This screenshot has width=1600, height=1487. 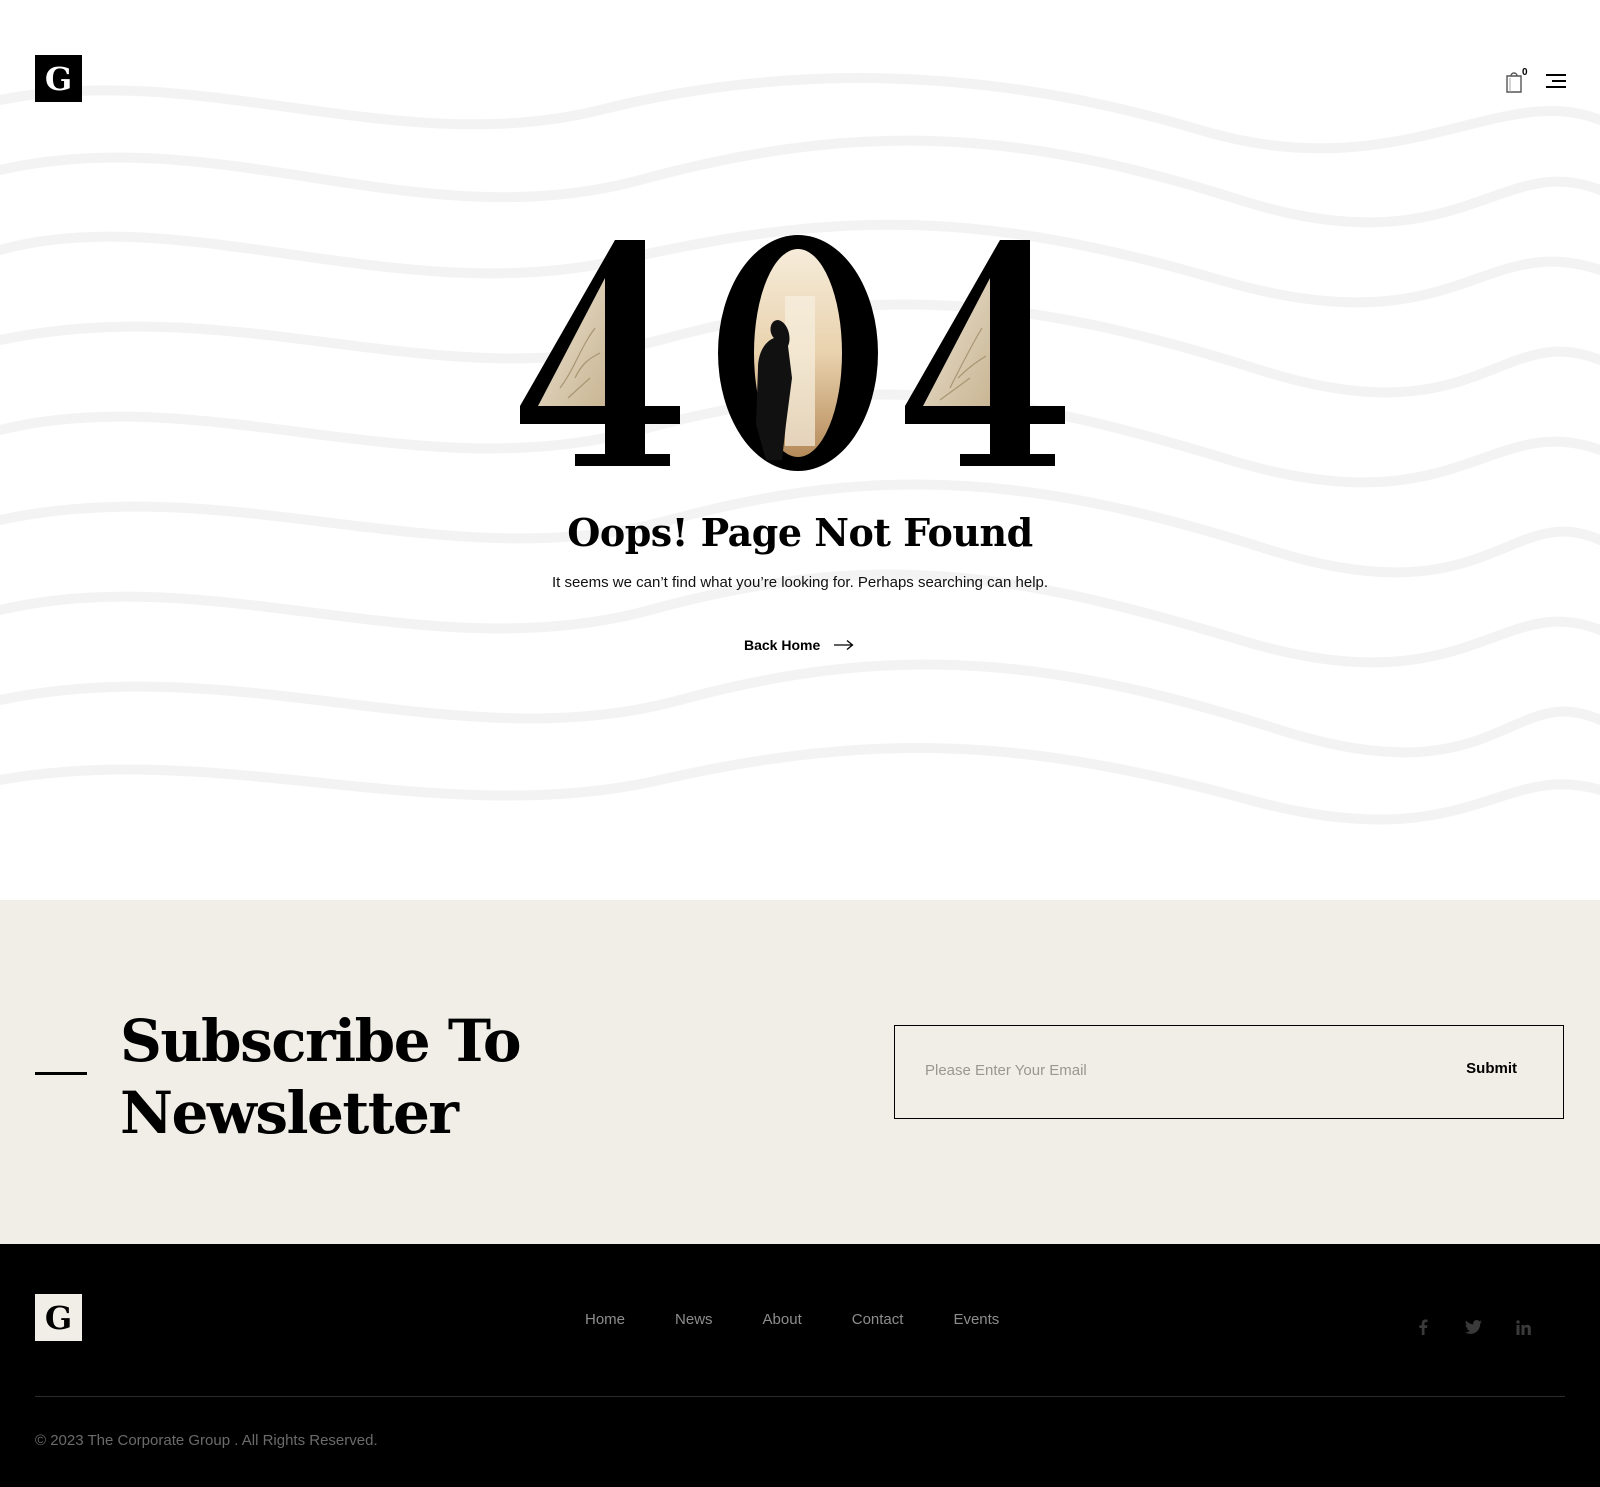 What do you see at coordinates (782, 645) in the screenshot?
I see `back-home-label: Back Home` at bounding box center [782, 645].